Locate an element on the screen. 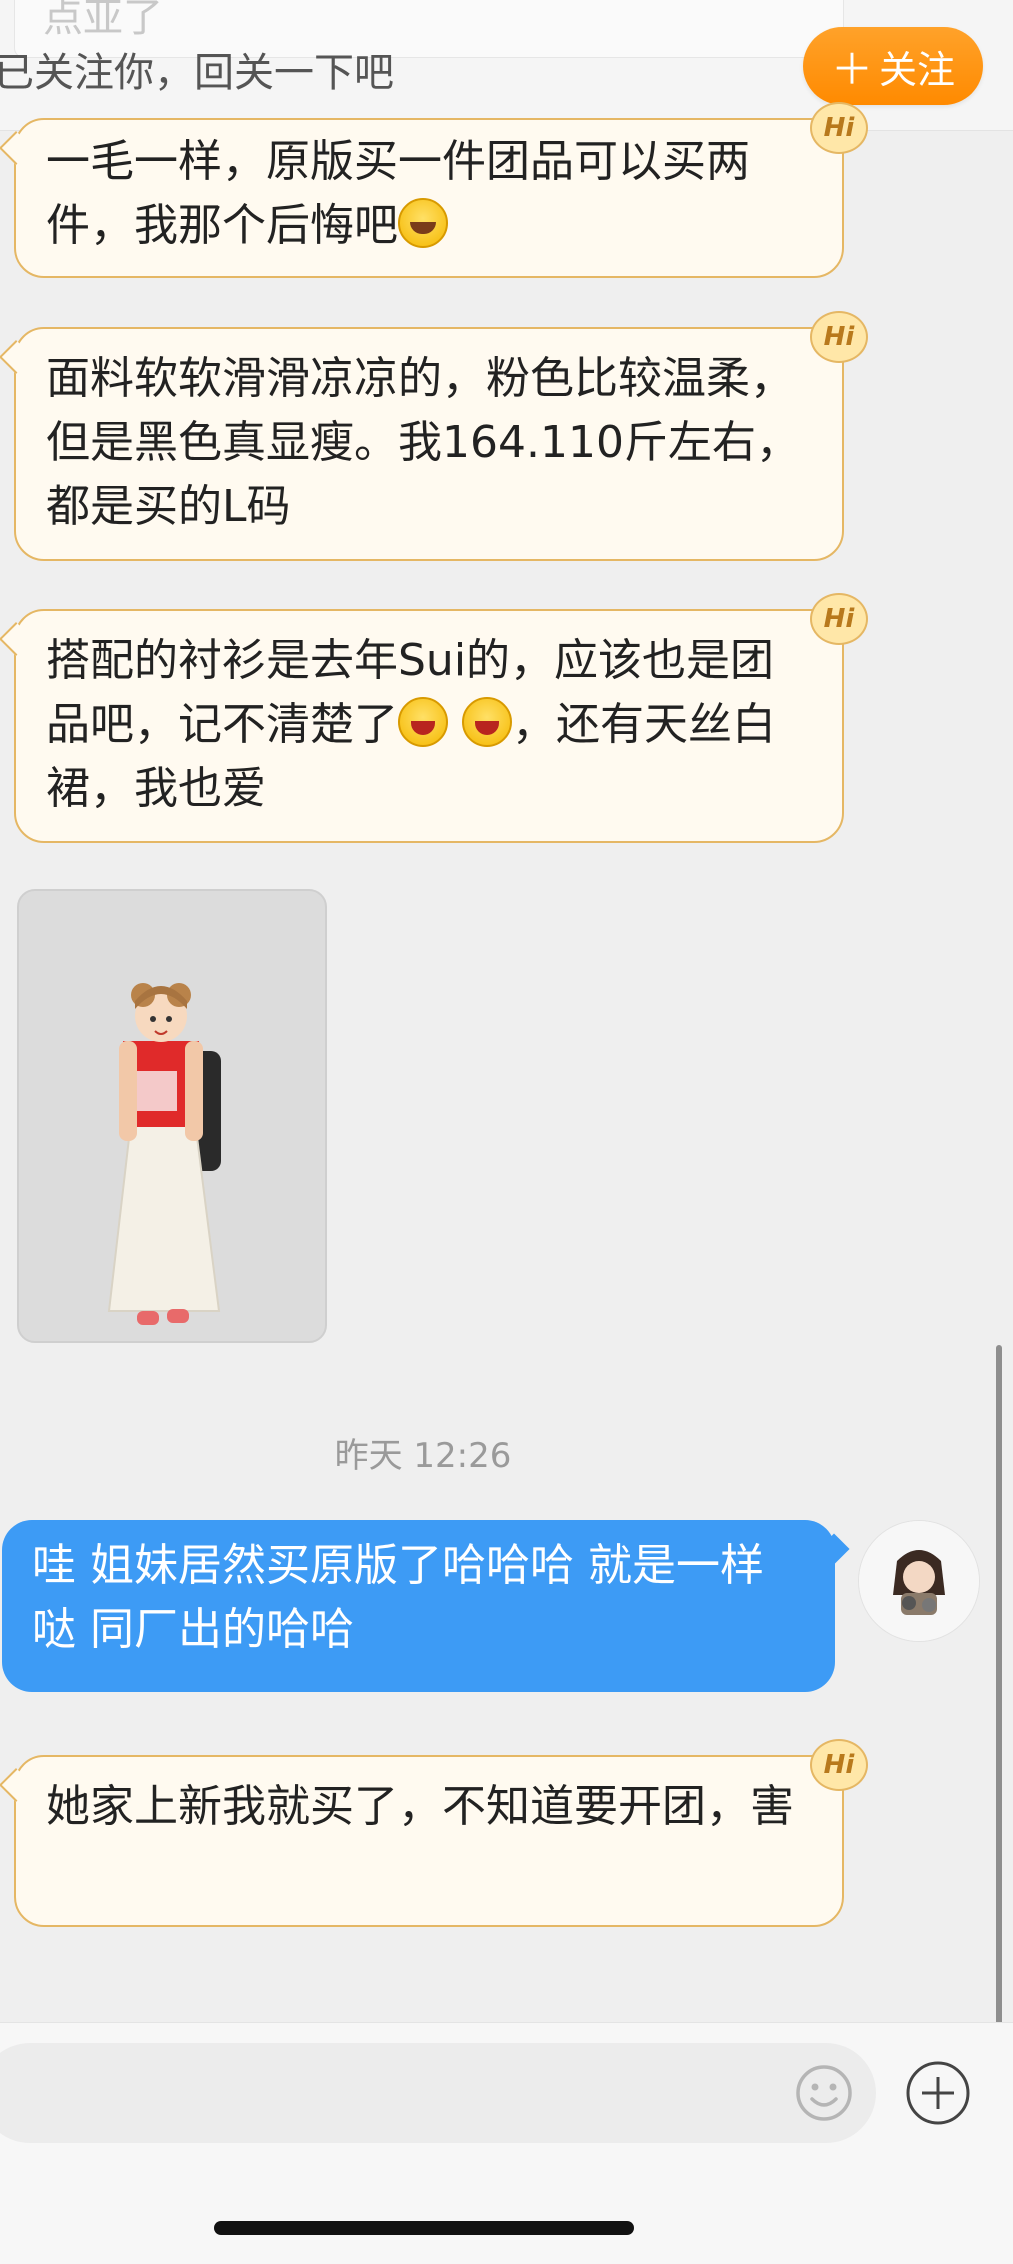 This screenshot has height=2264, width=1013. message-text: 她家上新我就买了，不知道要开团，害 is located at coordinates (420, 1806).